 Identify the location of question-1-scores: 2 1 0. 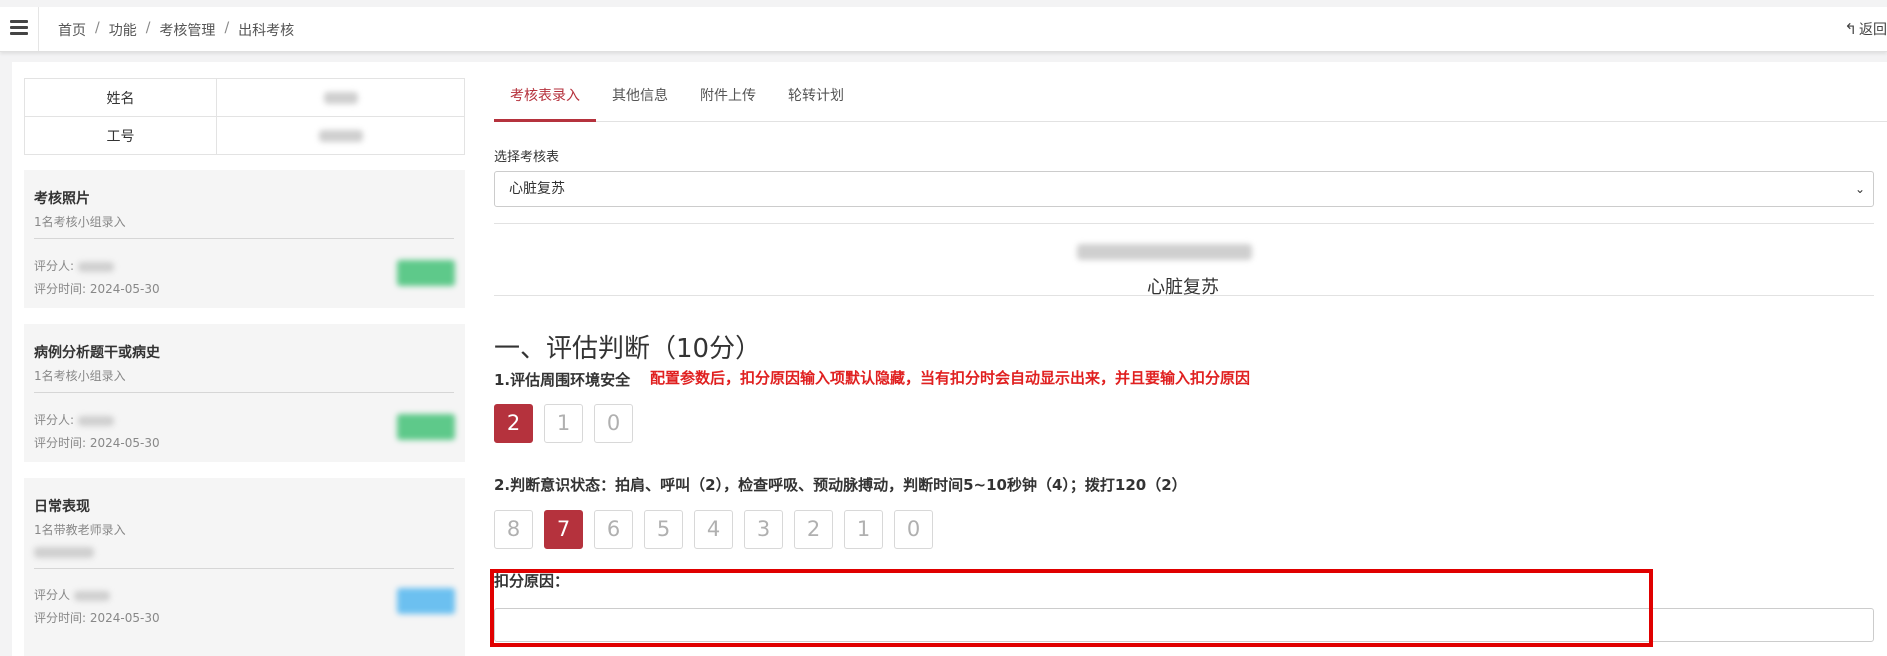
(563, 423).